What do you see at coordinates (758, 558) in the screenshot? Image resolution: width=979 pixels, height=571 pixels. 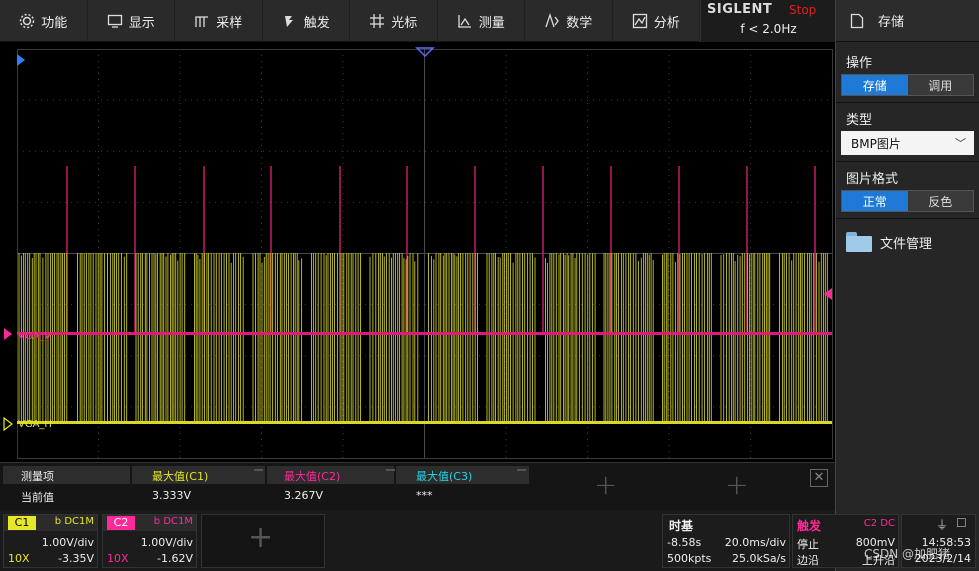 I see `timebase-rate: 25.0kSa/s` at bounding box center [758, 558].